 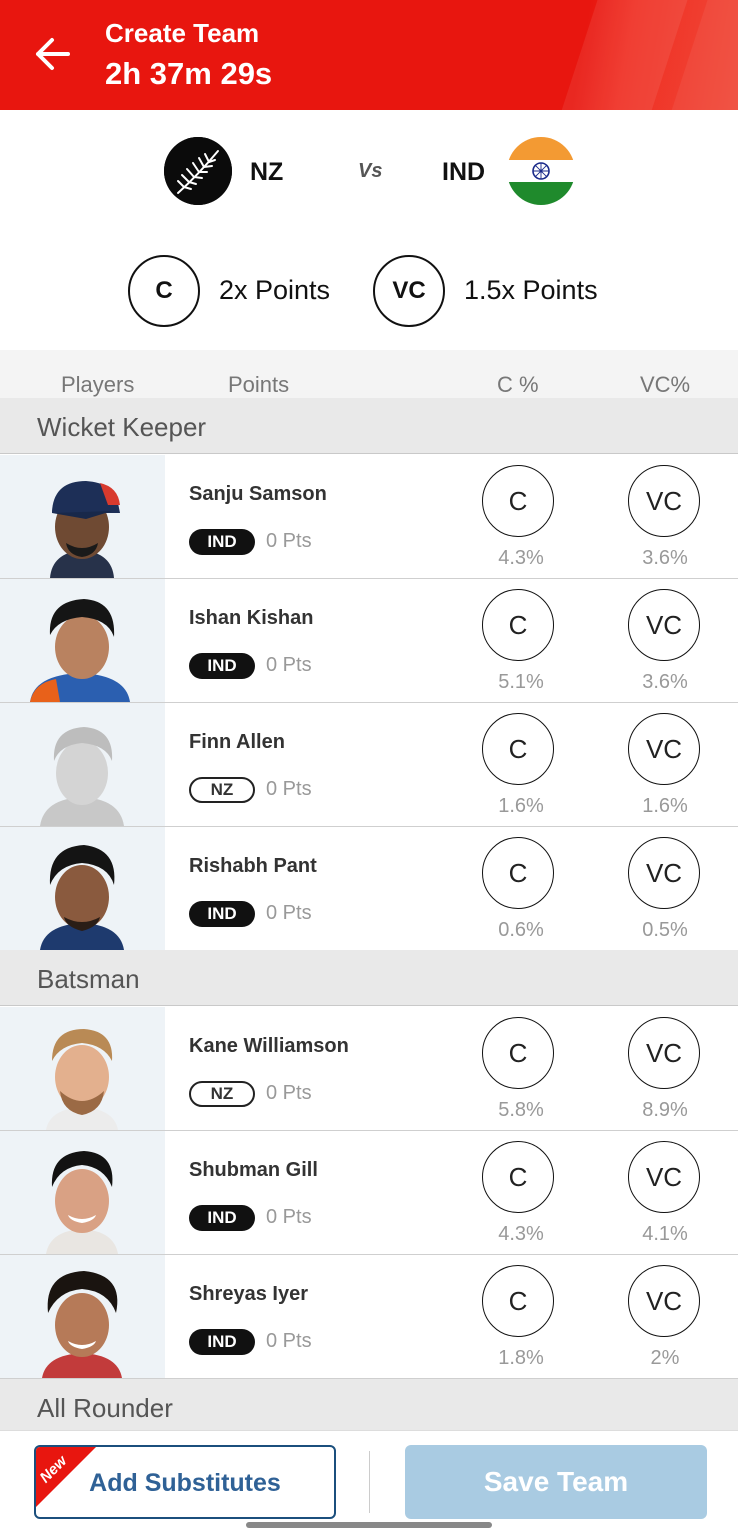 I want to click on app-header: Create Team 2h 37m 29s, so click(x=369, y=55).